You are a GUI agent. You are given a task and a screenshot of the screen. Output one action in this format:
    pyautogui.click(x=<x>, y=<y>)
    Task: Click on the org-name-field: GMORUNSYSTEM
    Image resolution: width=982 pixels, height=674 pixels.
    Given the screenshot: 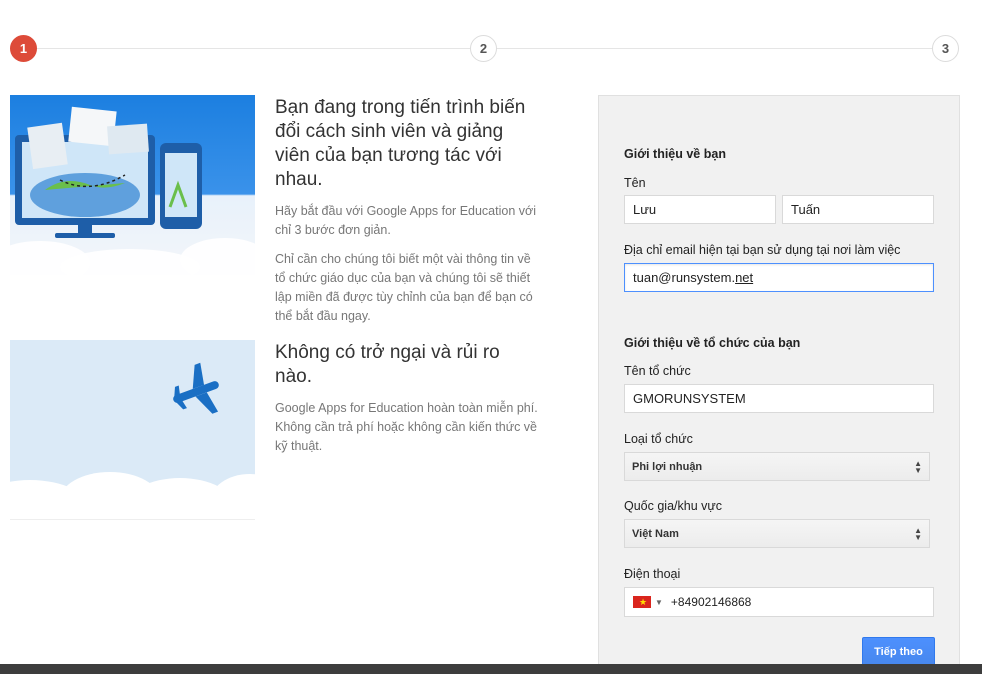 What is the action you would take?
    pyautogui.click(x=779, y=398)
    